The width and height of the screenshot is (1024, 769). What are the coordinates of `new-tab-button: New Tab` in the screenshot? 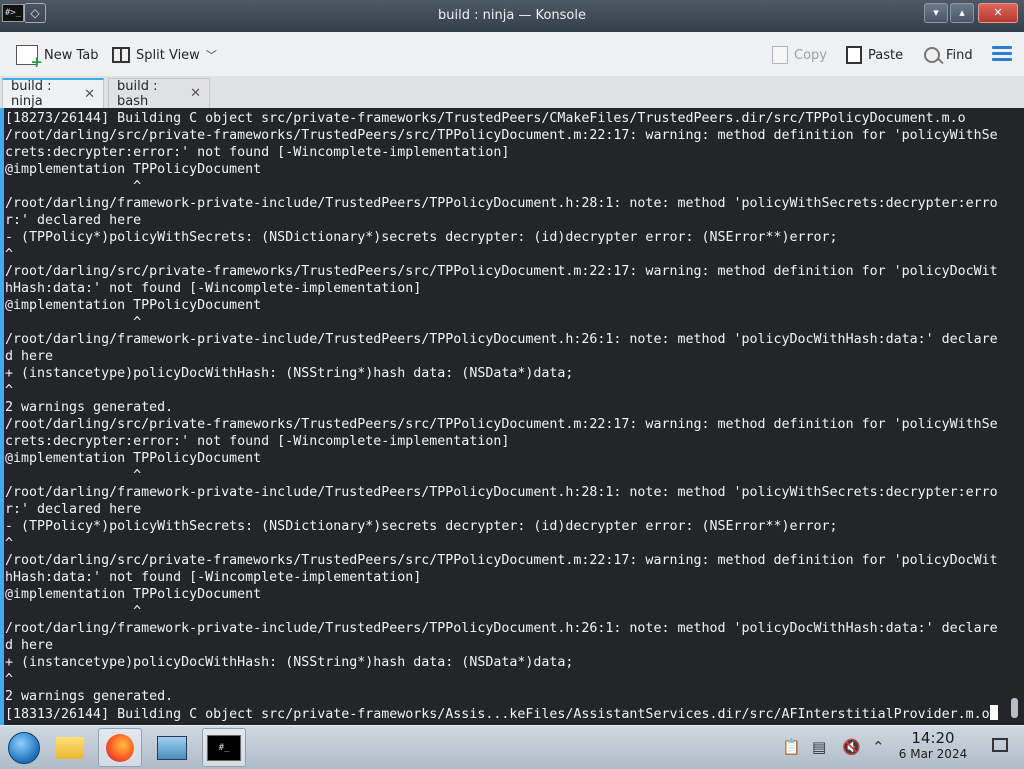 It's located at (57, 57).